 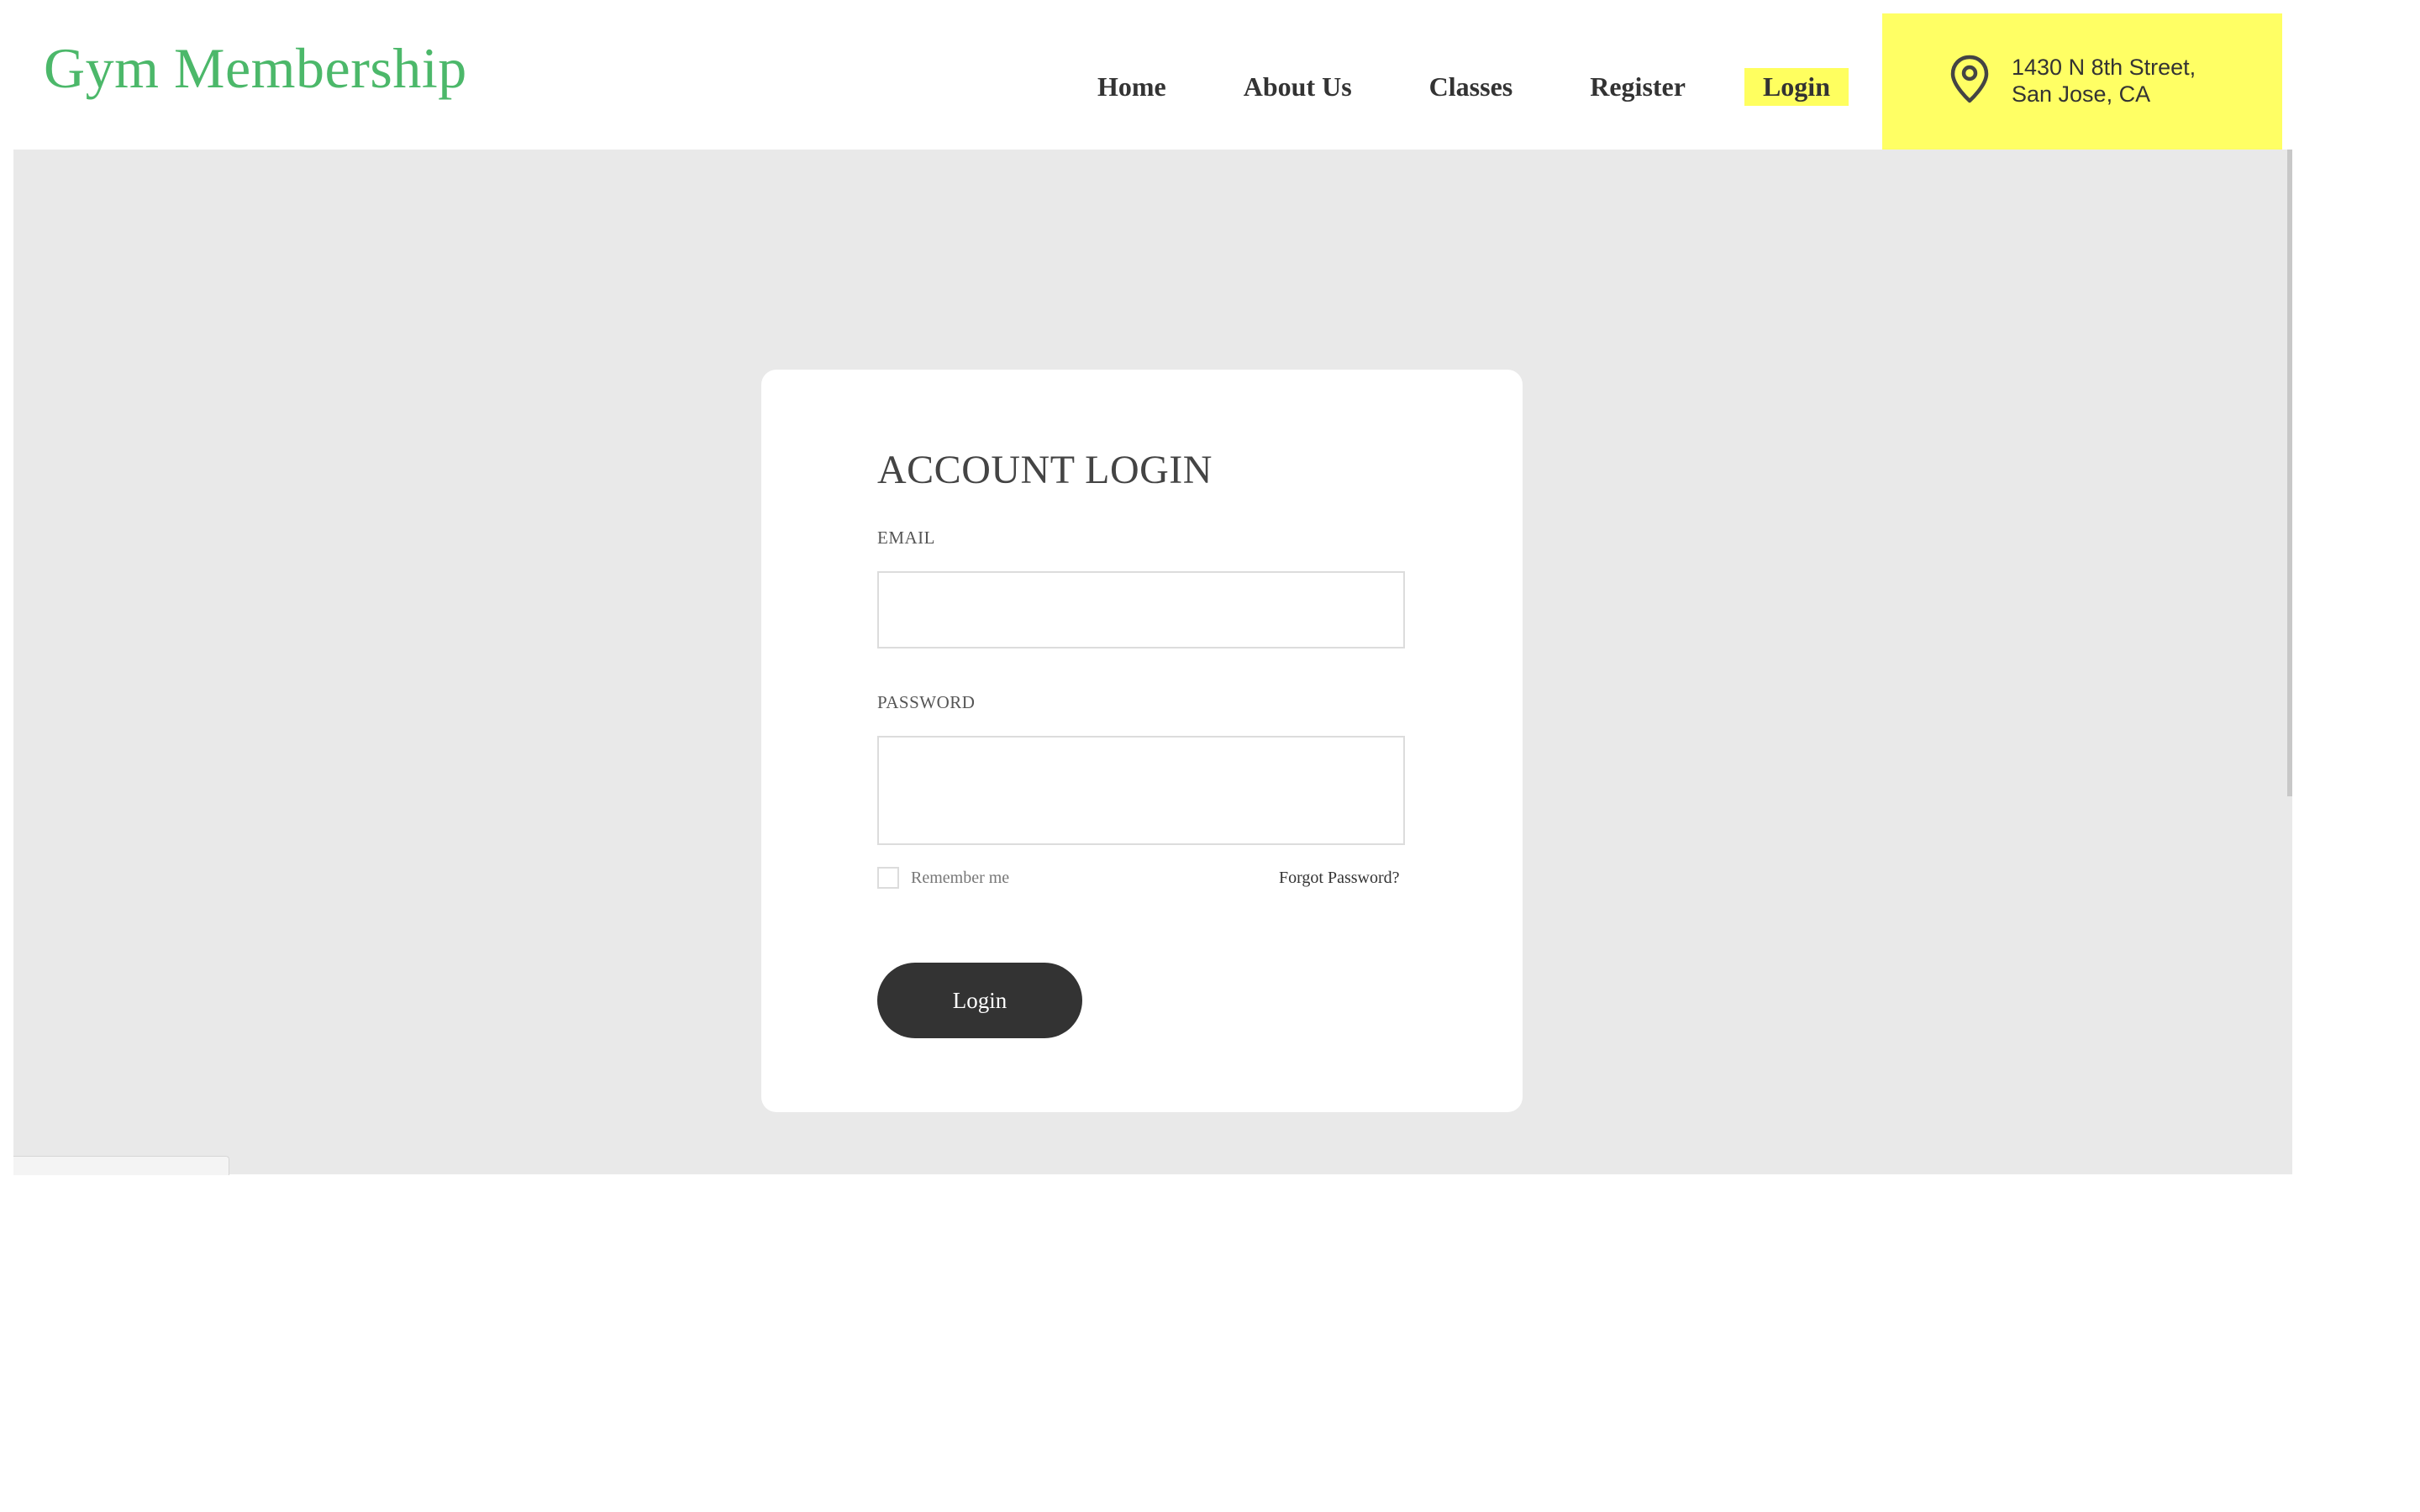 What do you see at coordinates (1298, 86) in the screenshot?
I see `nav-item-about-us: About Us` at bounding box center [1298, 86].